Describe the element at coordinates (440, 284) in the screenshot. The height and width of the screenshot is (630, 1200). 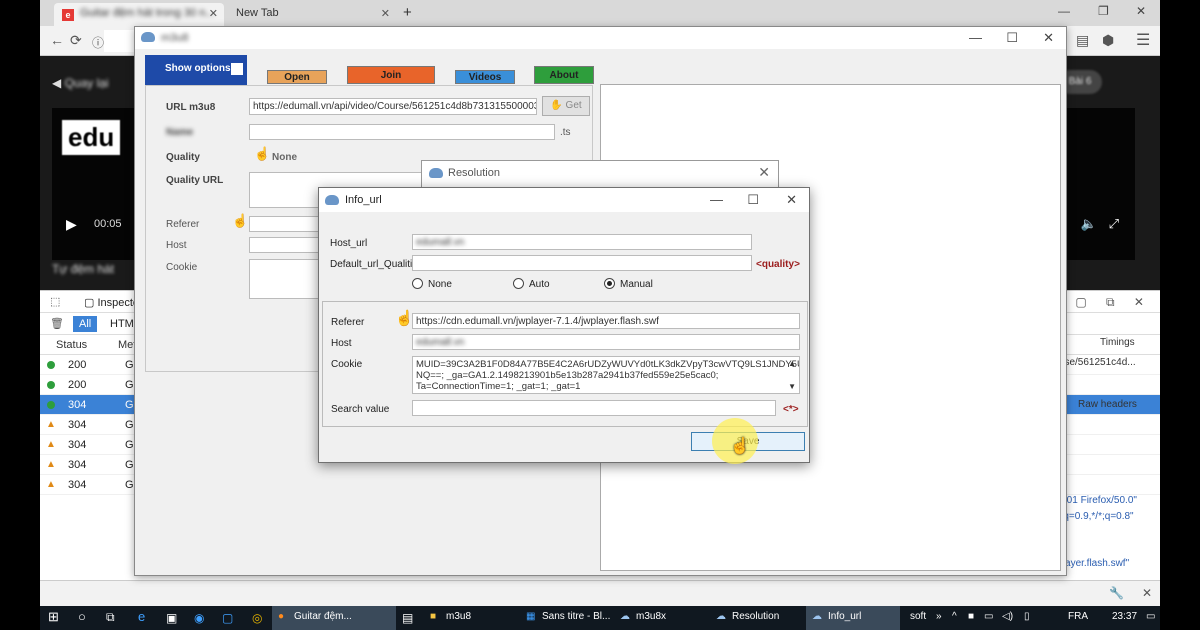
I see `radio-none-label: None` at that location.